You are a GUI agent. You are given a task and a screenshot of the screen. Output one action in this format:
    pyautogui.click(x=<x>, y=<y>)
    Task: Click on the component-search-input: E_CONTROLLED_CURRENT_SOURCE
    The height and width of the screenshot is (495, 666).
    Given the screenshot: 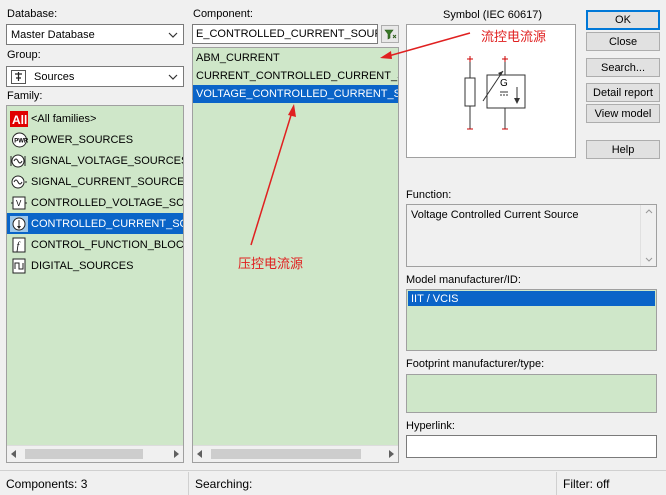 What is the action you would take?
    pyautogui.click(x=285, y=34)
    